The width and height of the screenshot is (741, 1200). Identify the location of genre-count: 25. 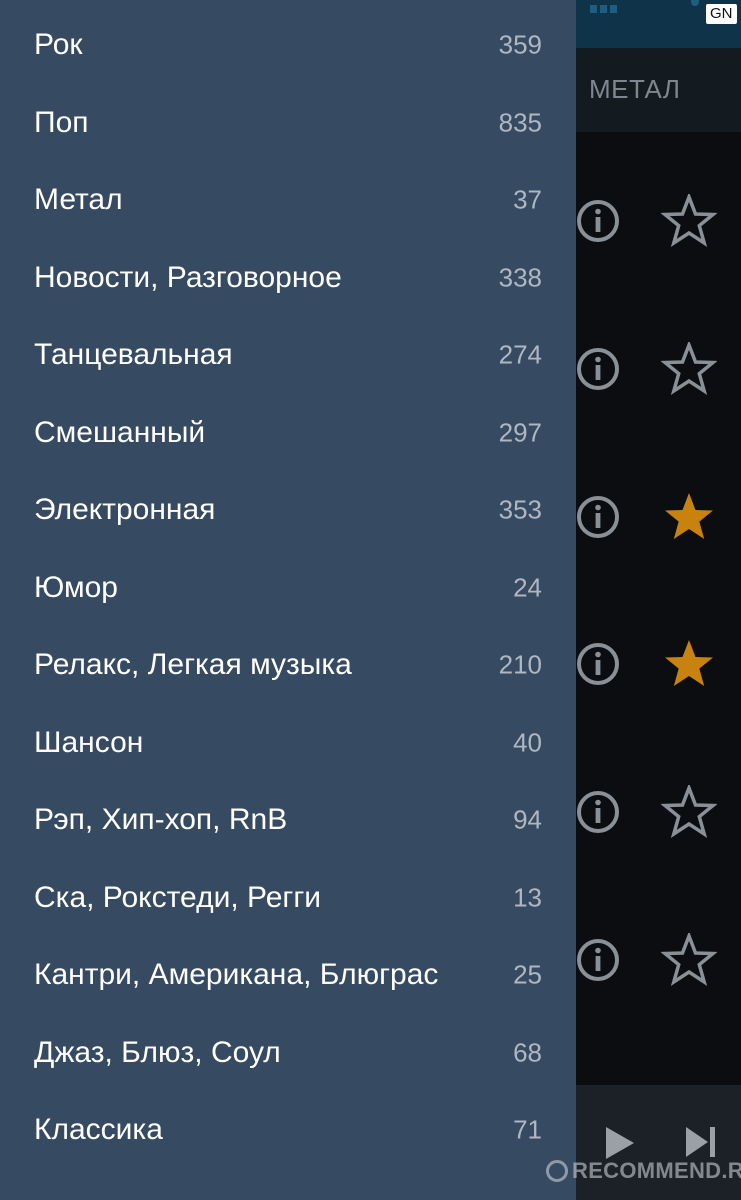
(527, 974).